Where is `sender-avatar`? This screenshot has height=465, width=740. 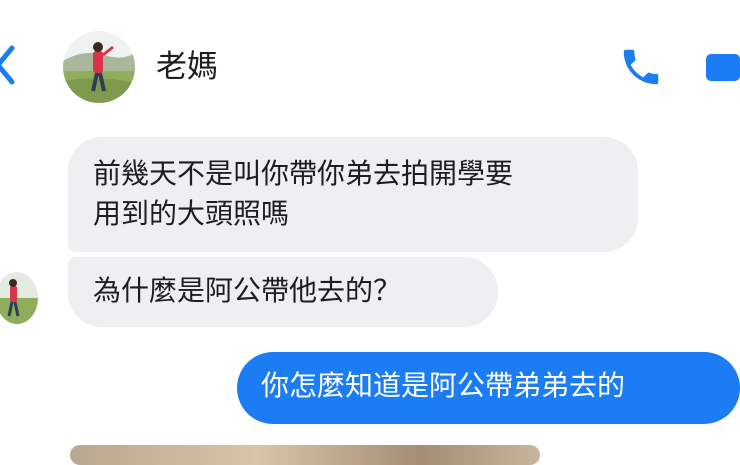 sender-avatar is located at coordinates (19, 298).